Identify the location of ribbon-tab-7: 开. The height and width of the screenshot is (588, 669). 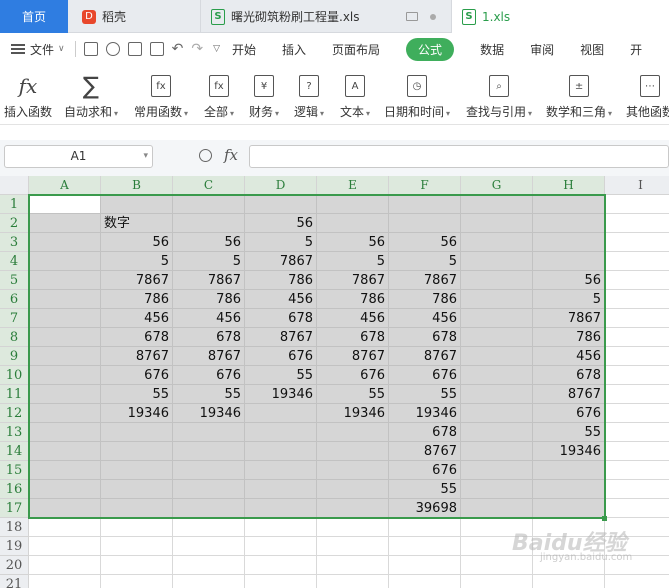
(636, 49).